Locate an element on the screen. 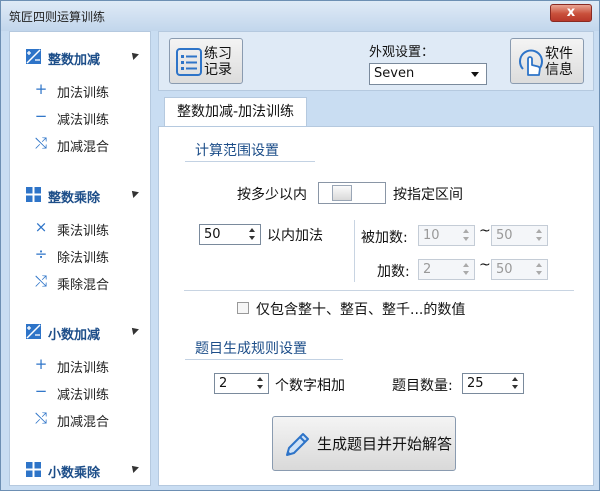  appearance-label: 外观设置： is located at coordinates (402, 52).